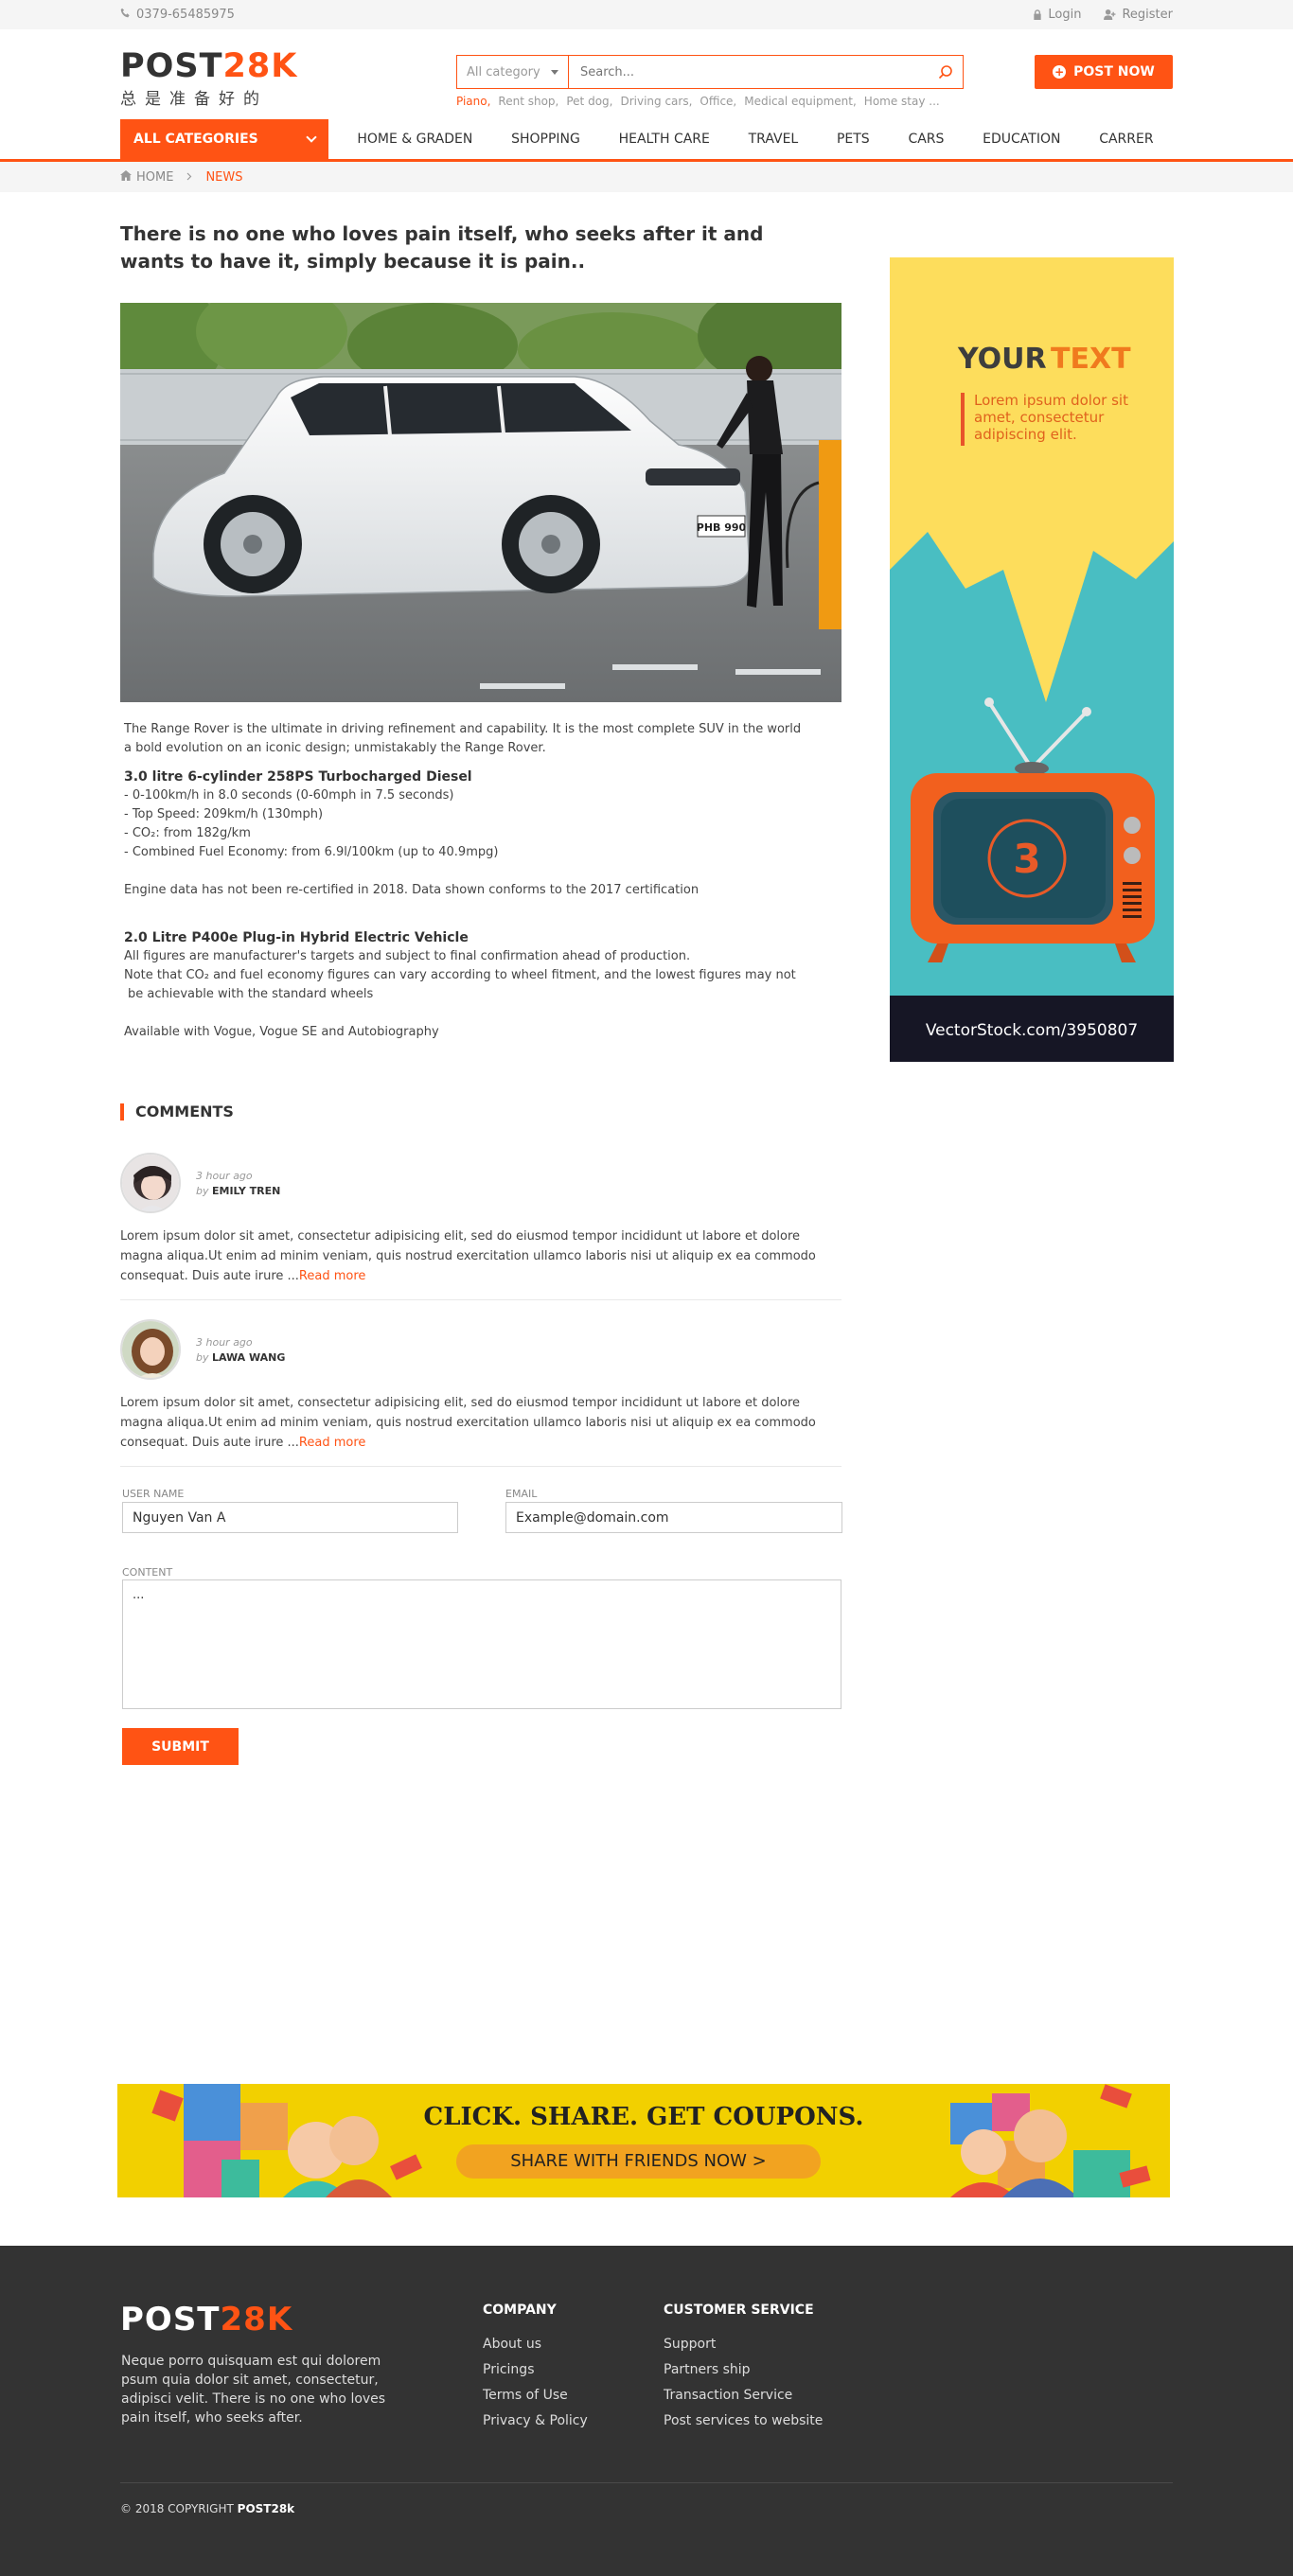 This screenshot has width=1293, height=2576. Describe the element at coordinates (718, 101) in the screenshot. I see `tag-link: Office,` at that location.